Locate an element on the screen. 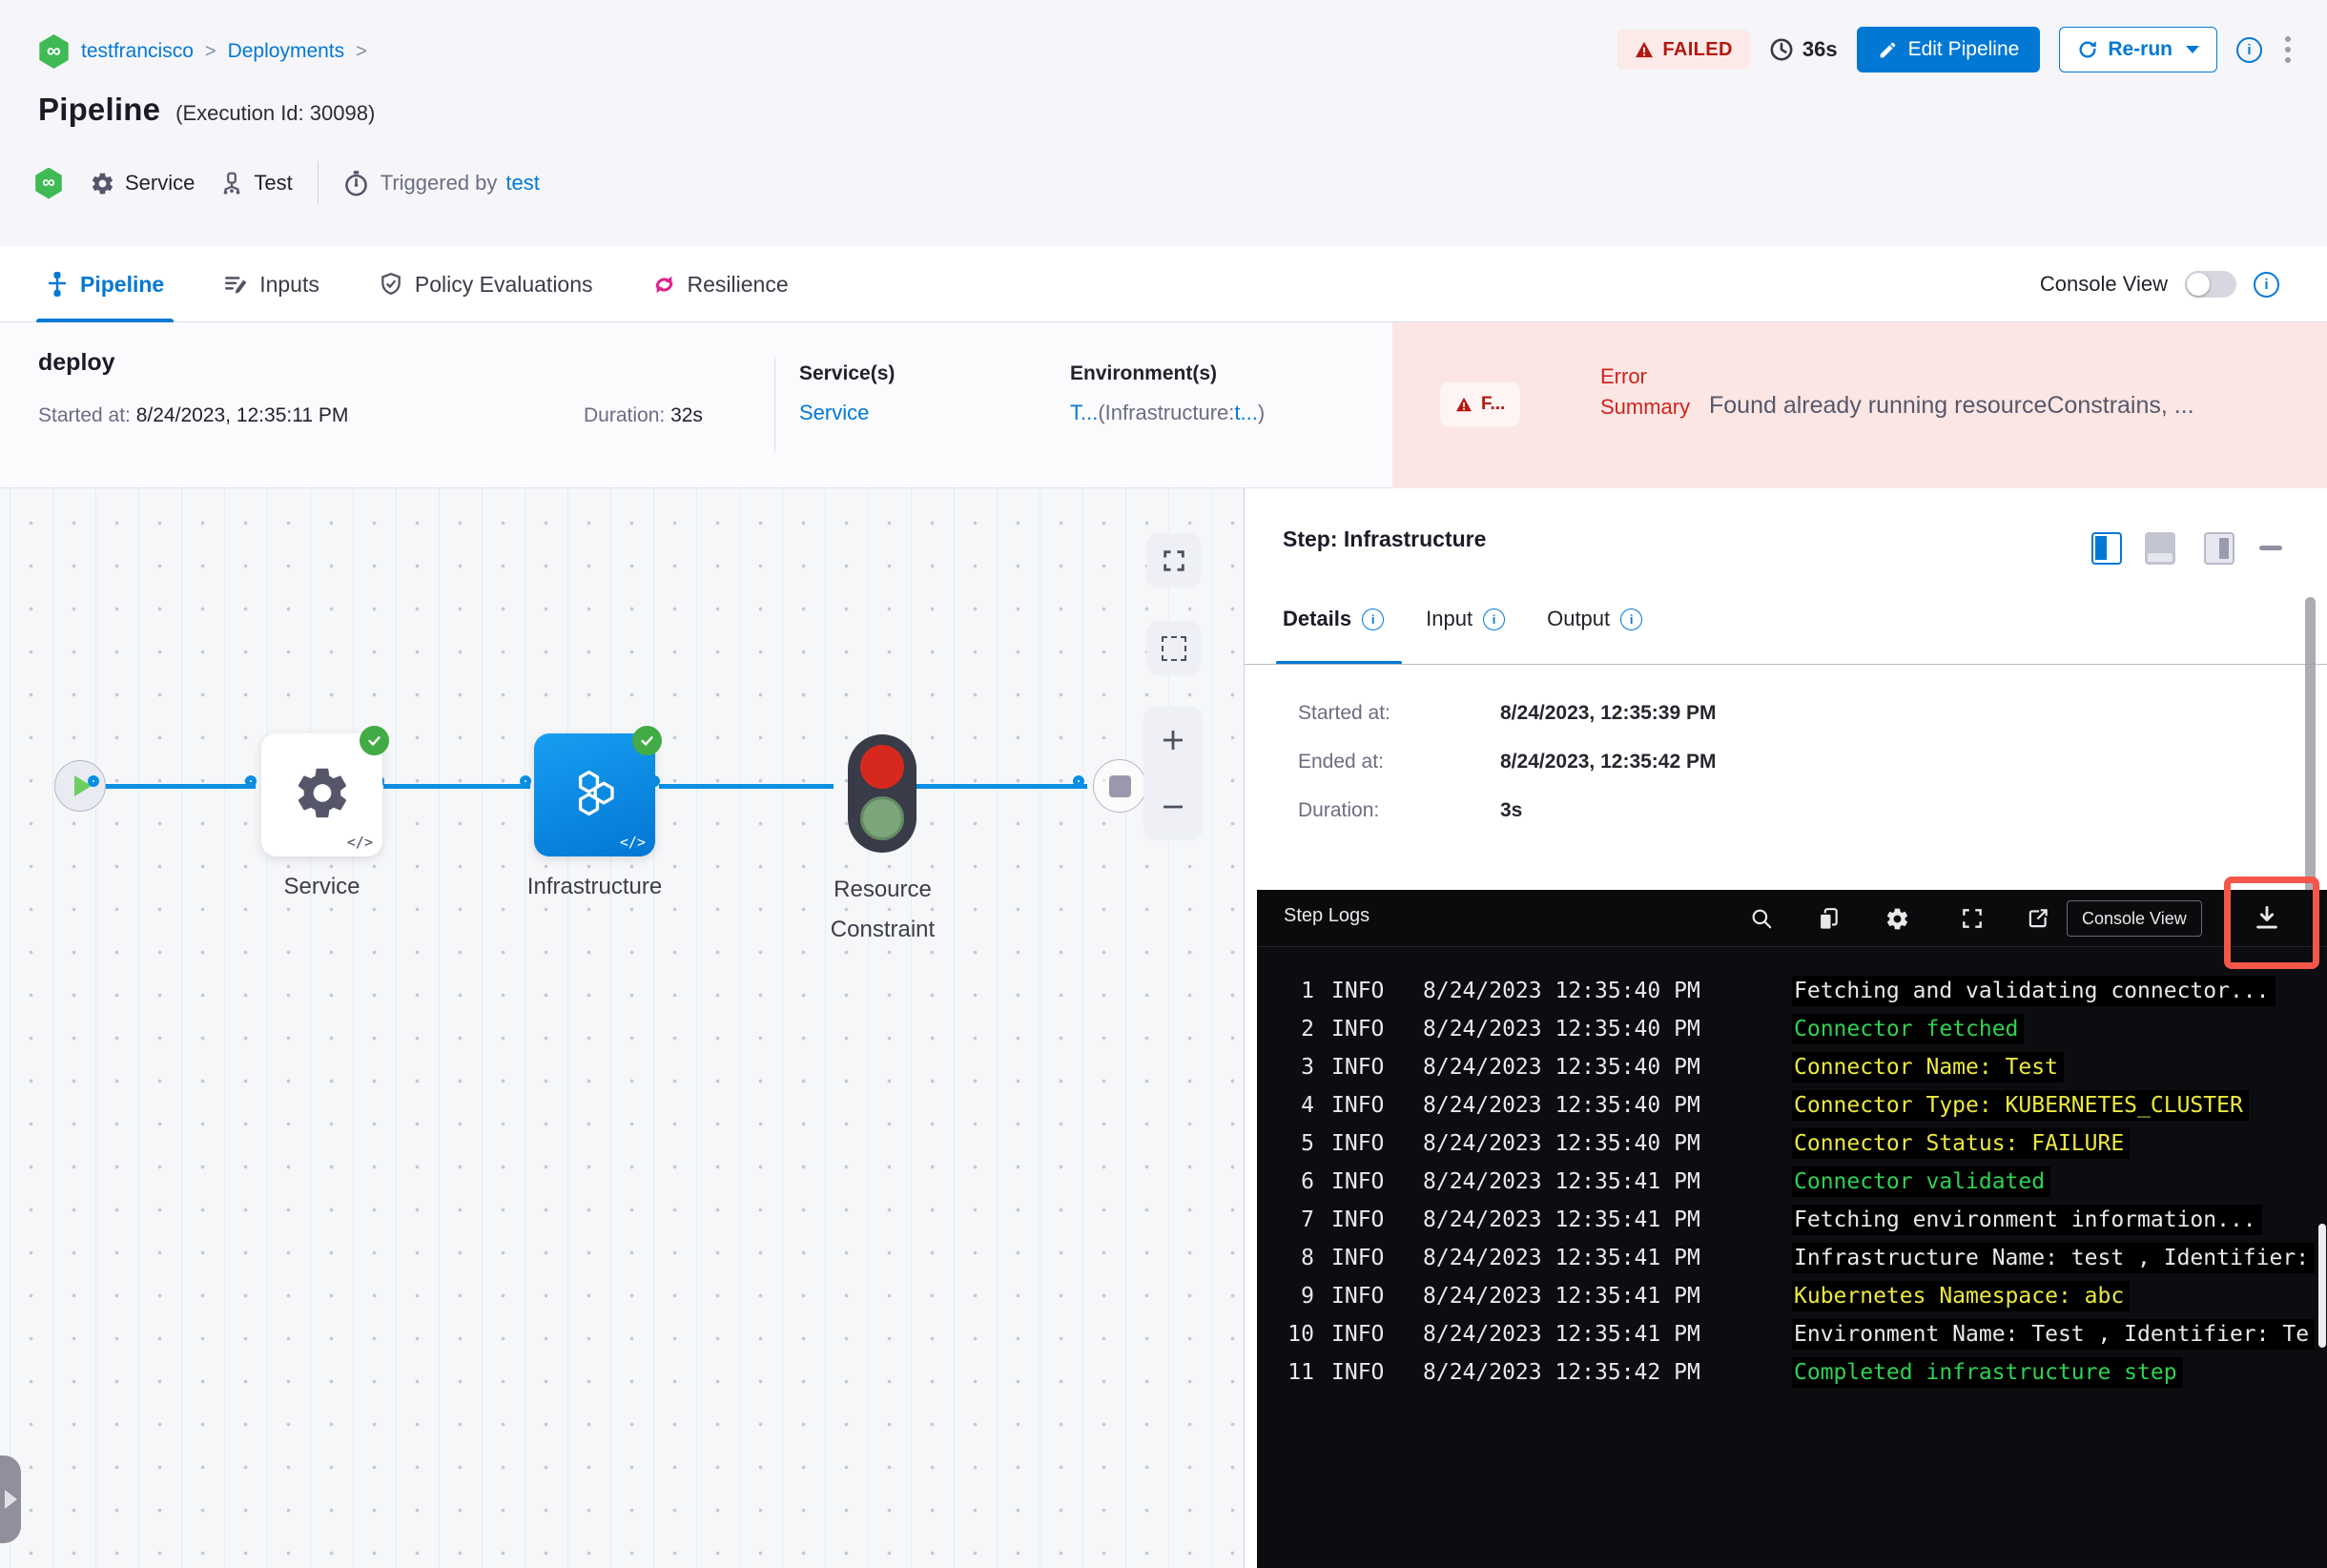  tab-resilience: Resilience is located at coordinates (720, 284).